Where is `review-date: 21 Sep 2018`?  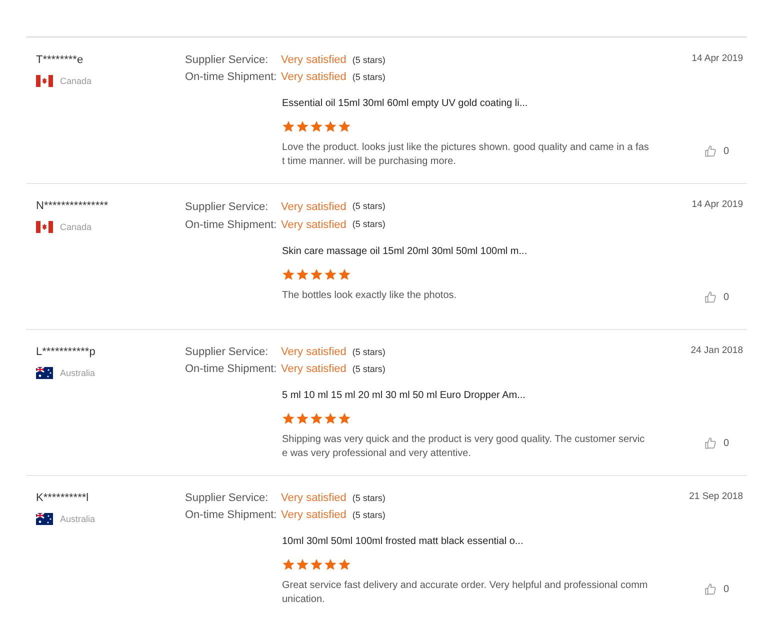
review-date: 21 Sep 2018 is located at coordinates (716, 497).